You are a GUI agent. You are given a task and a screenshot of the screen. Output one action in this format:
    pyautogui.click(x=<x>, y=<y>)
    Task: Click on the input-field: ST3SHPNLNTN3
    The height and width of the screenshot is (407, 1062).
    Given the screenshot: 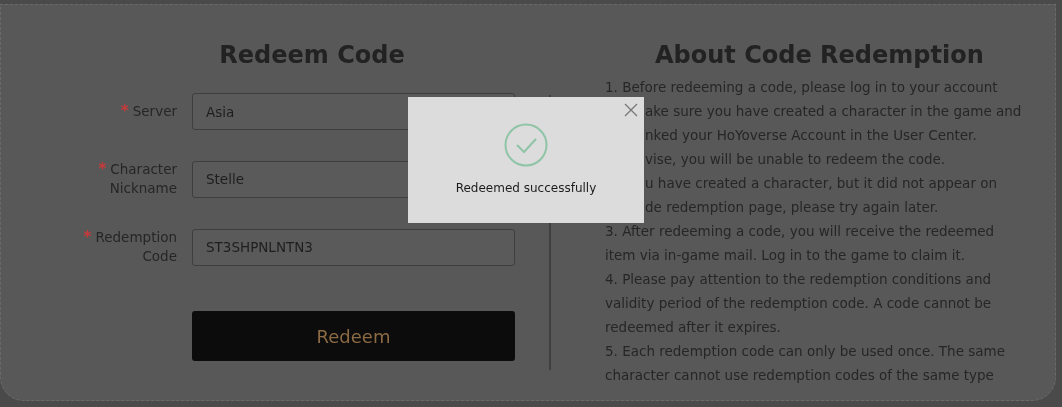 What is the action you would take?
    pyautogui.click(x=353, y=247)
    